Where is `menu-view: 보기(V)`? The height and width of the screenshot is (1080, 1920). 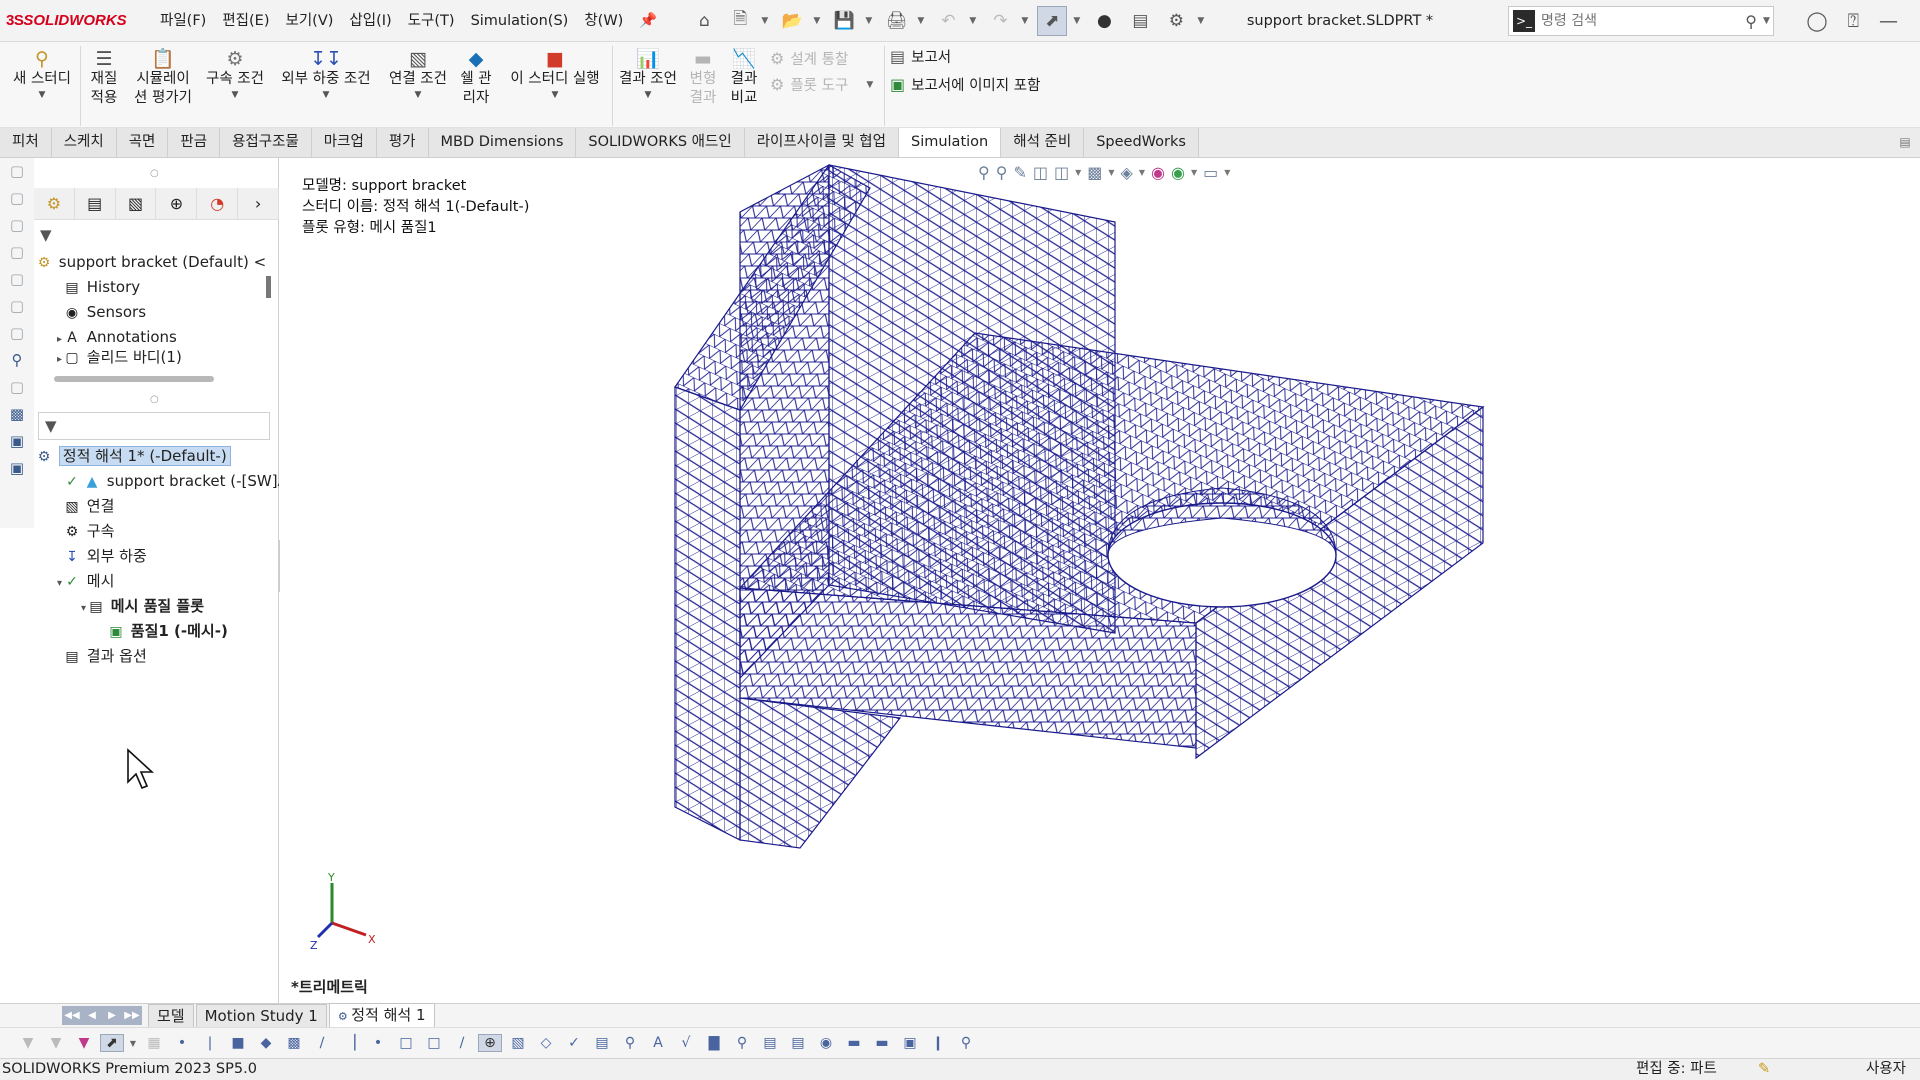
menu-view: 보기(V) is located at coordinates (310, 21).